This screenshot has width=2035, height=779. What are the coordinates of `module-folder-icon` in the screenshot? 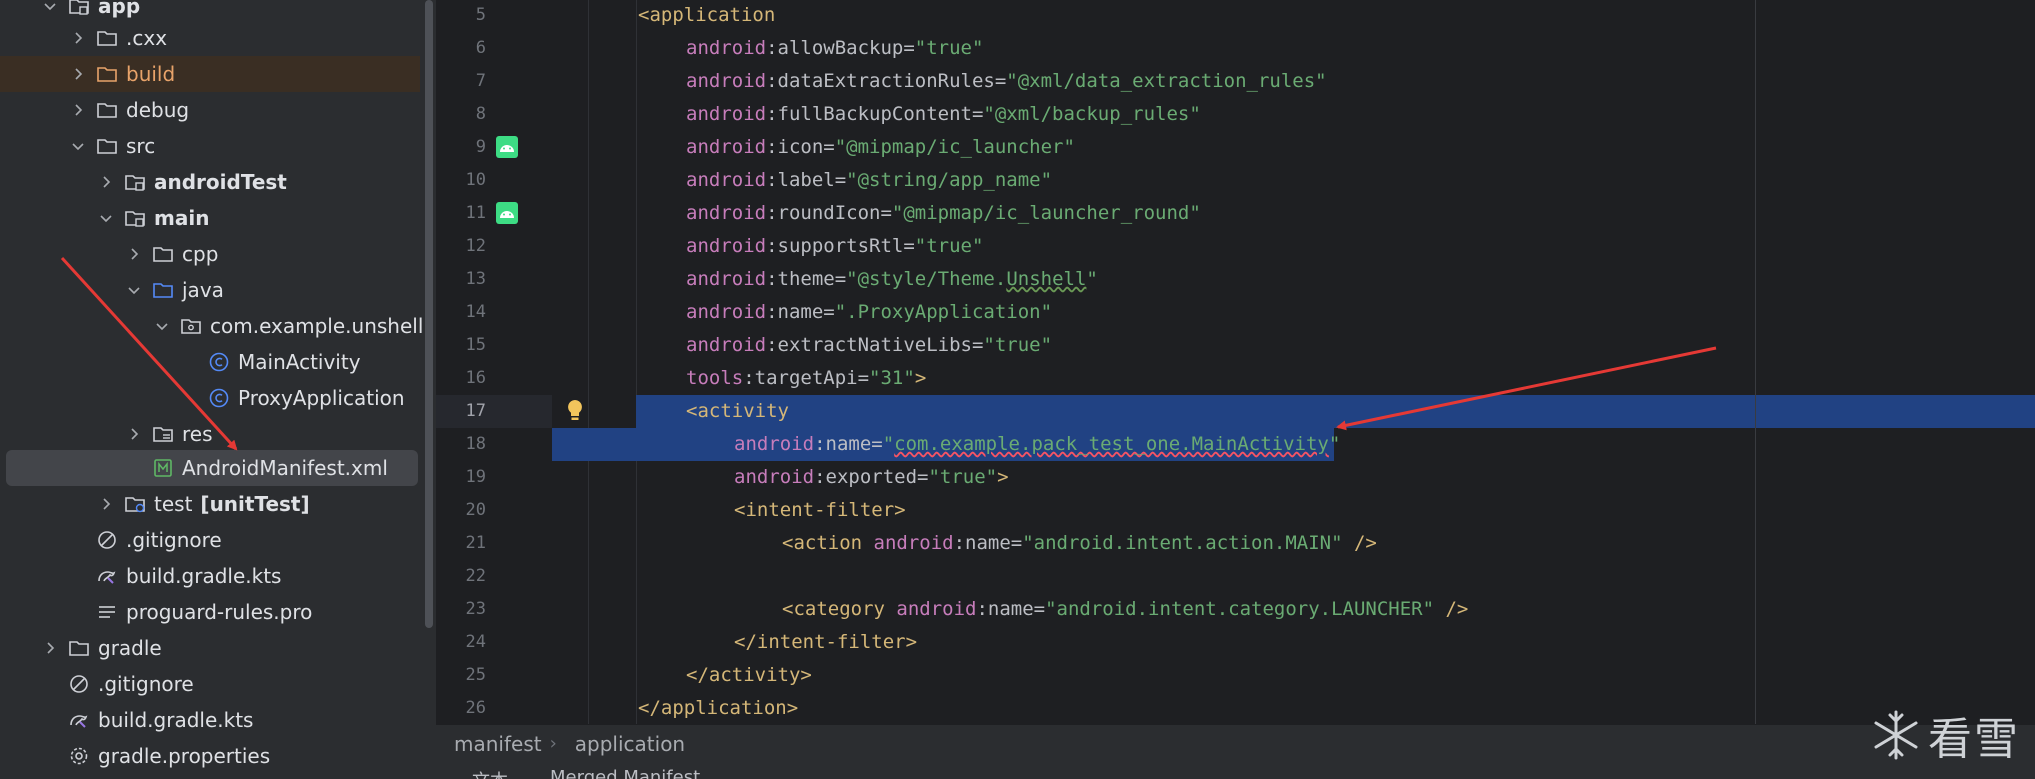 It's located at (79, 8).